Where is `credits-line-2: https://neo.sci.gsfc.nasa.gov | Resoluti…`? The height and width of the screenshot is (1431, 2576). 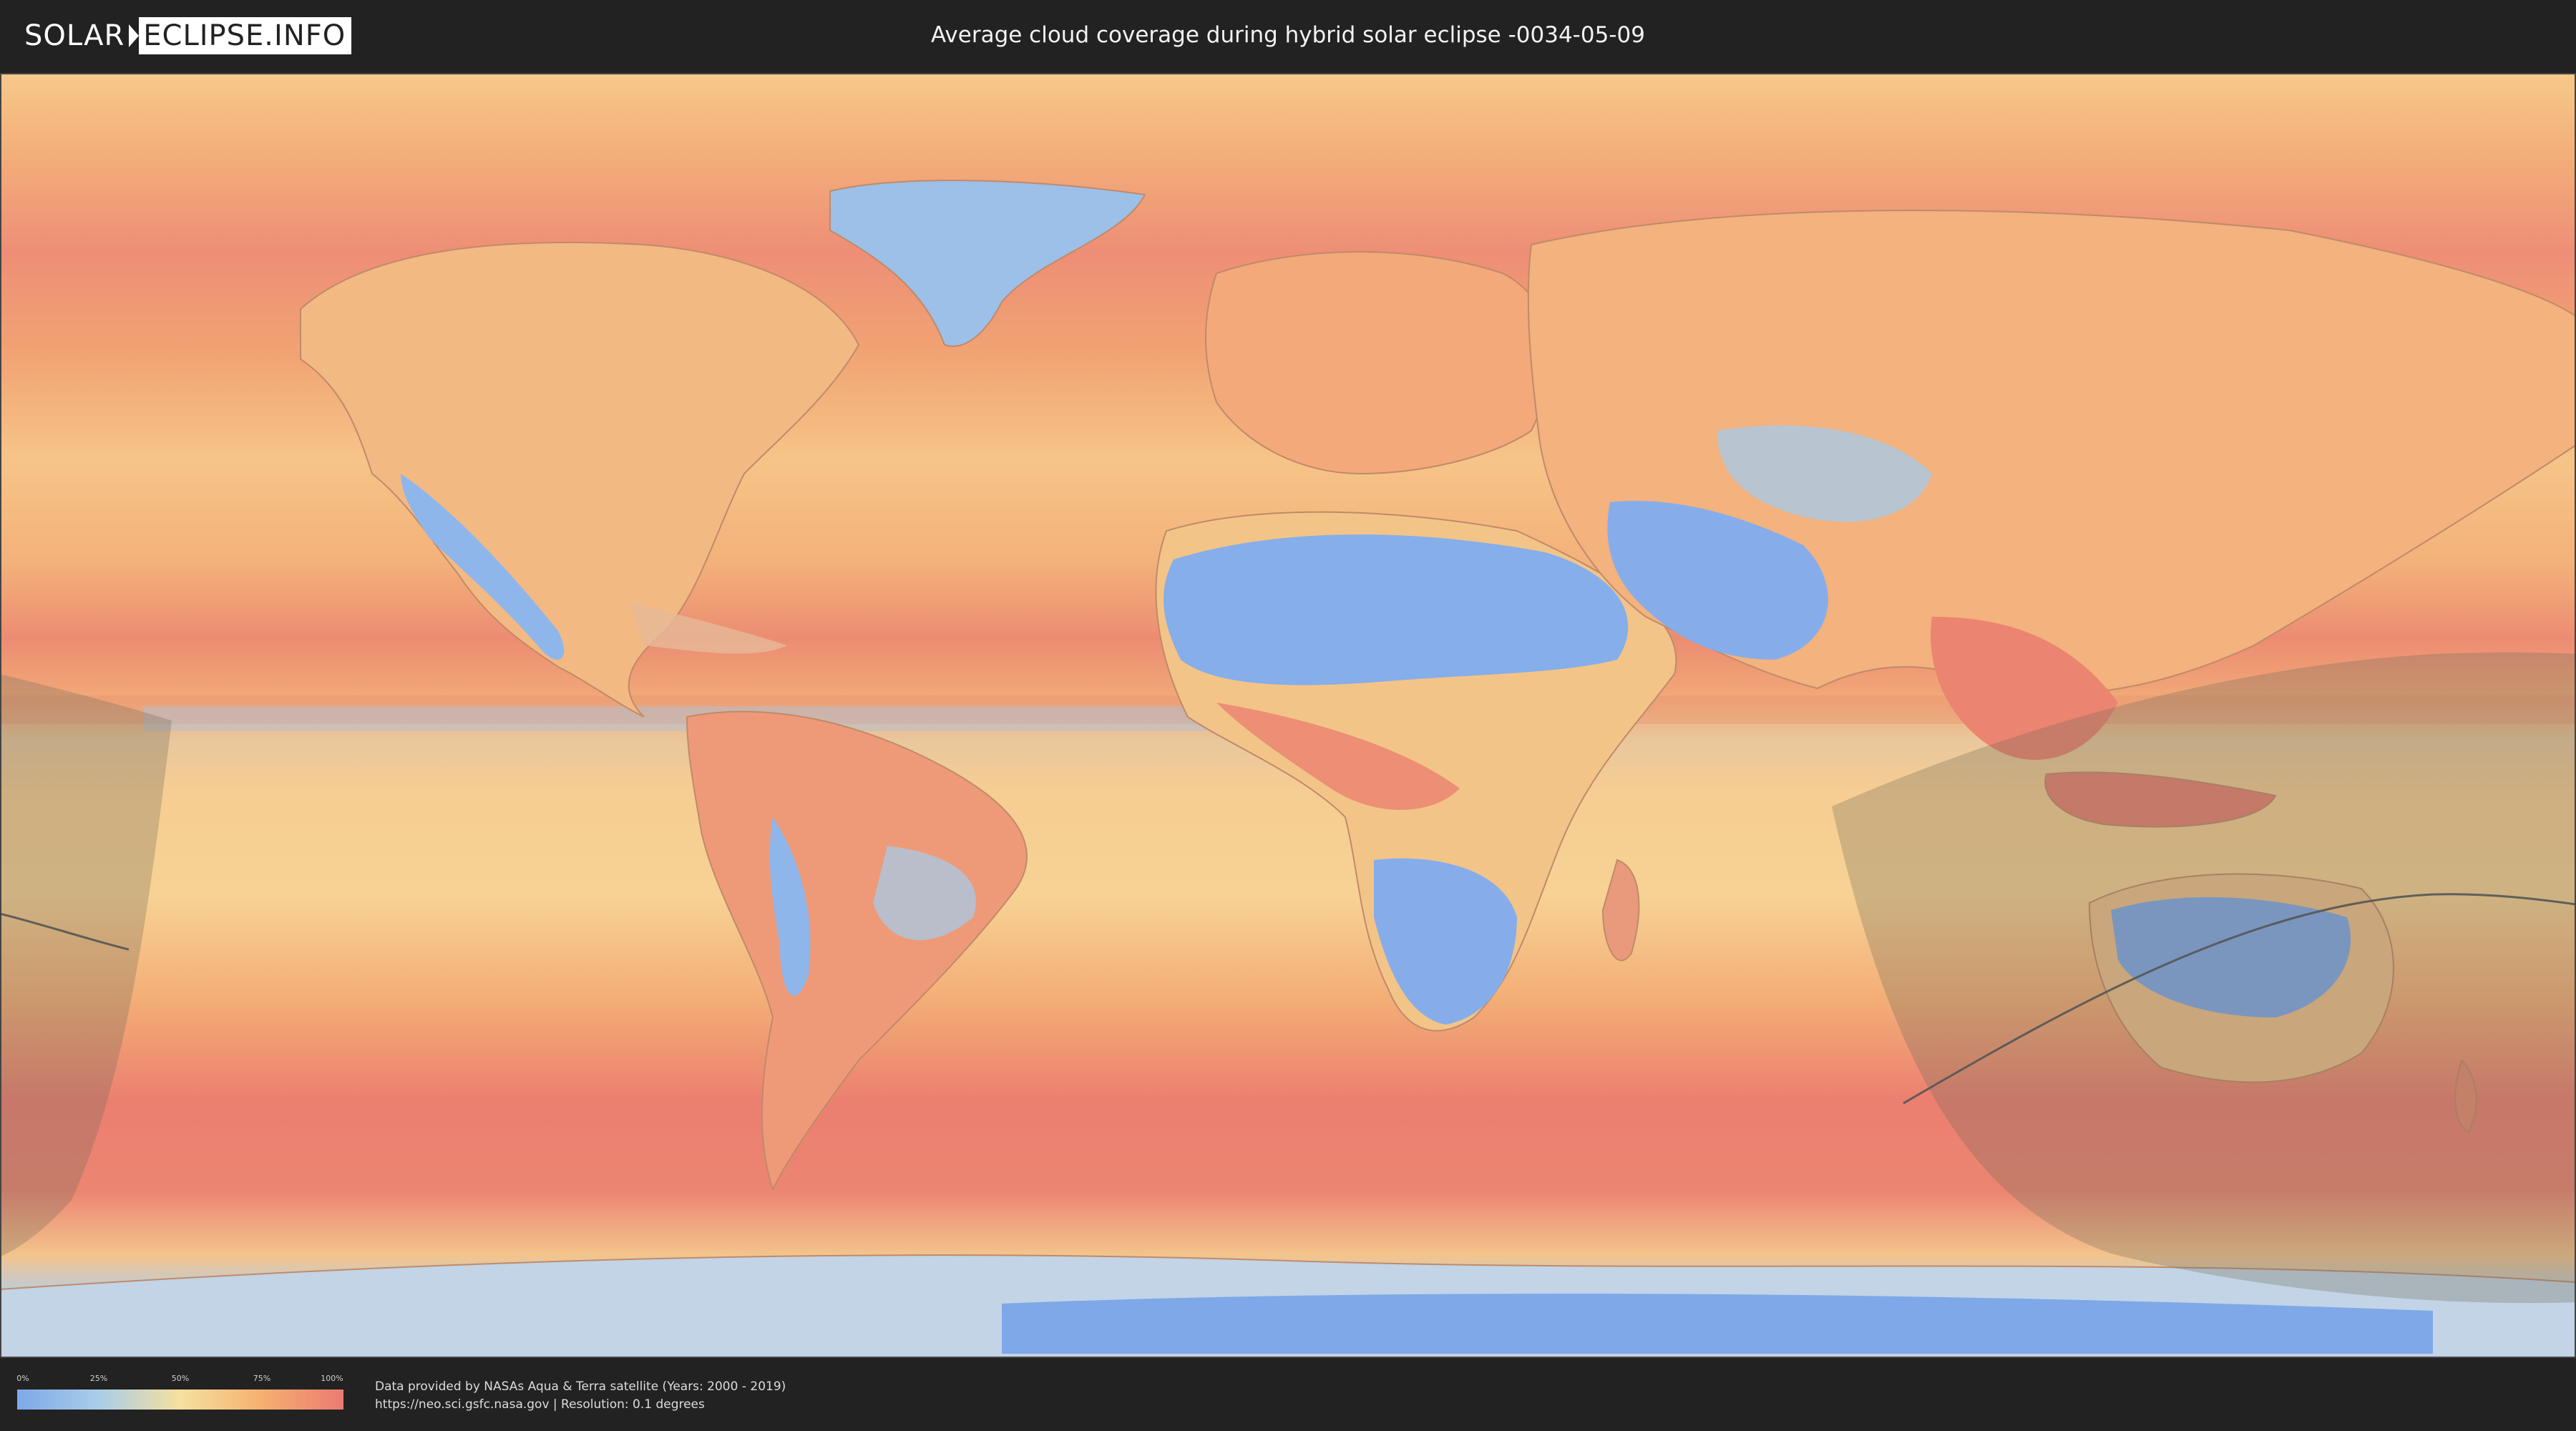 credits-line-2: https://neo.sci.gsfc.nasa.gov | Resoluti… is located at coordinates (580, 1405).